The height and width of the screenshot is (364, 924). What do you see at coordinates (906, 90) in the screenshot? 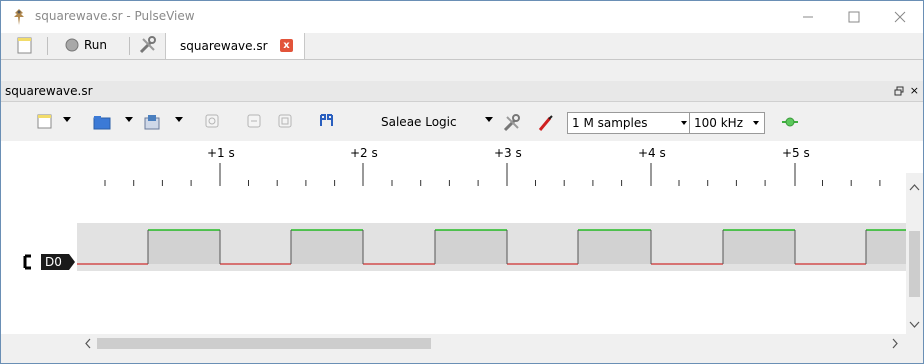
I see `dock-controls: ×` at bounding box center [906, 90].